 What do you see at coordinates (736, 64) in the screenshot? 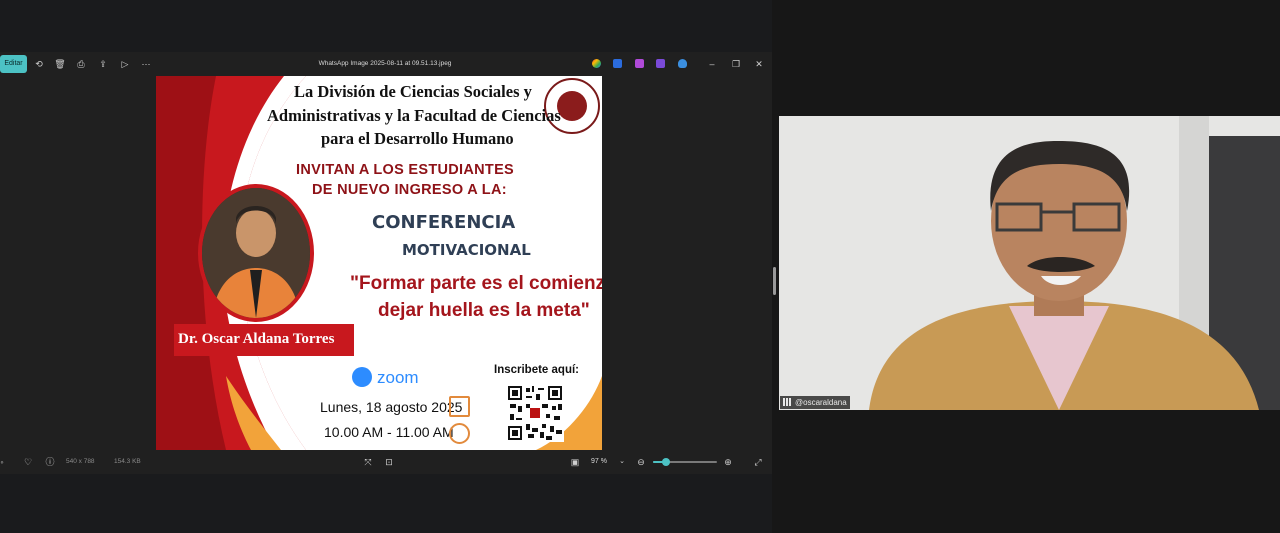
I see `maximize-icon: ❐` at bounding box center [736, 64].